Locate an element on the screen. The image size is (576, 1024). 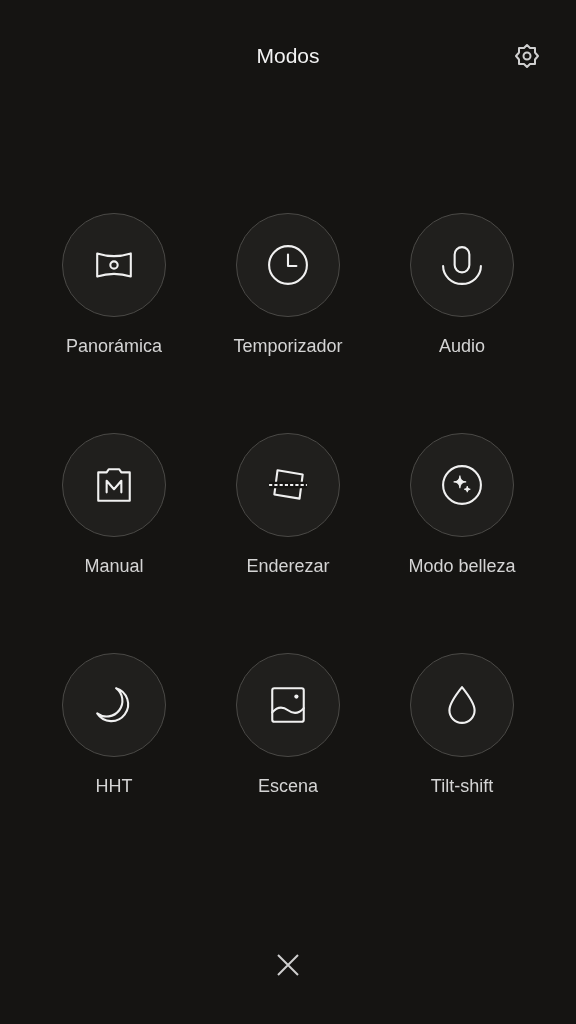
sparkle-icon is located at coordinates (462, 485).